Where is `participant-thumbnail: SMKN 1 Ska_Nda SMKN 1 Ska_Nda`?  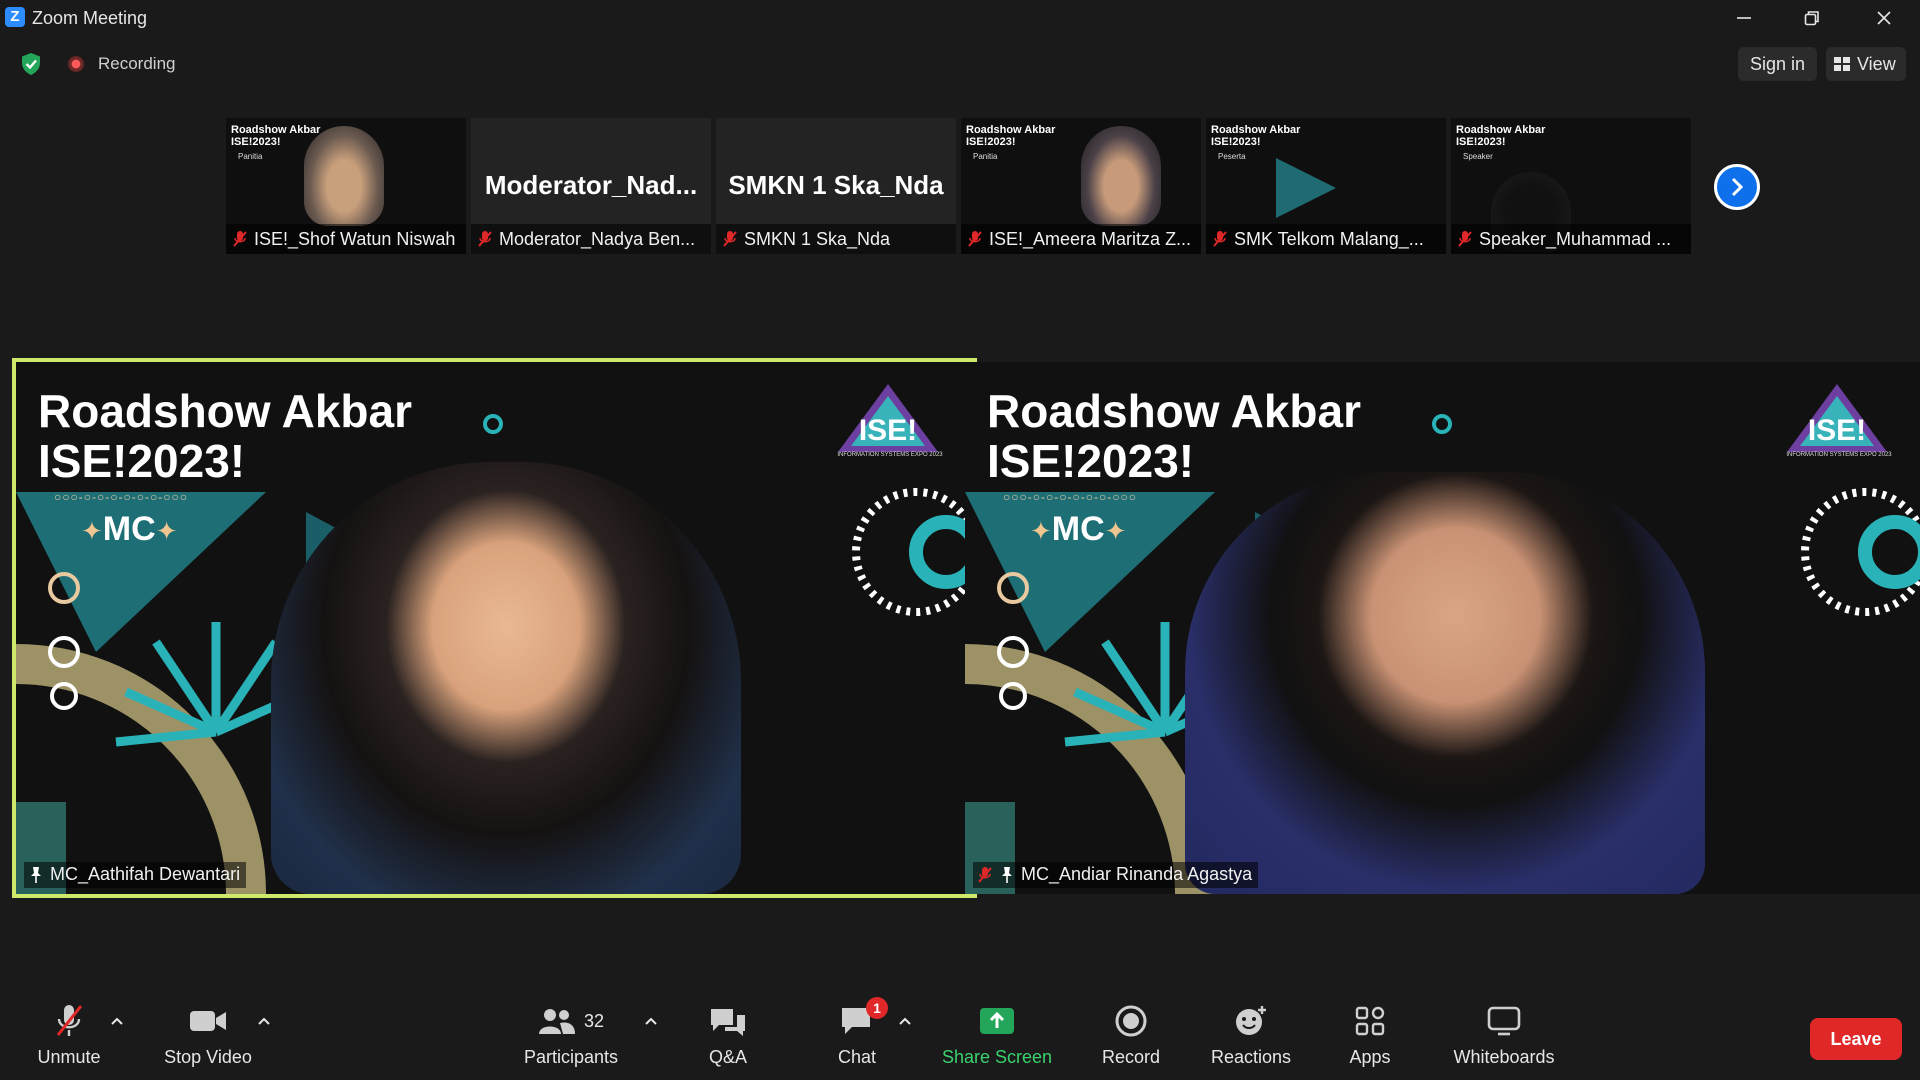
participant-thumbnail: SMKN 1 Ska_Nda SMKN 1 Ska_Nda is located at coordinates (836, 186).